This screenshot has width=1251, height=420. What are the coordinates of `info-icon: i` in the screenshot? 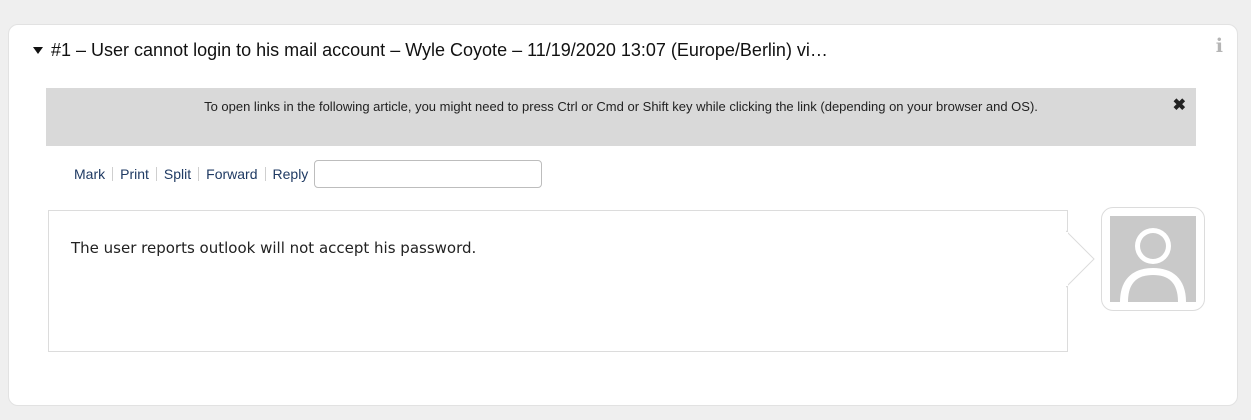 It's located at (1219, 46).